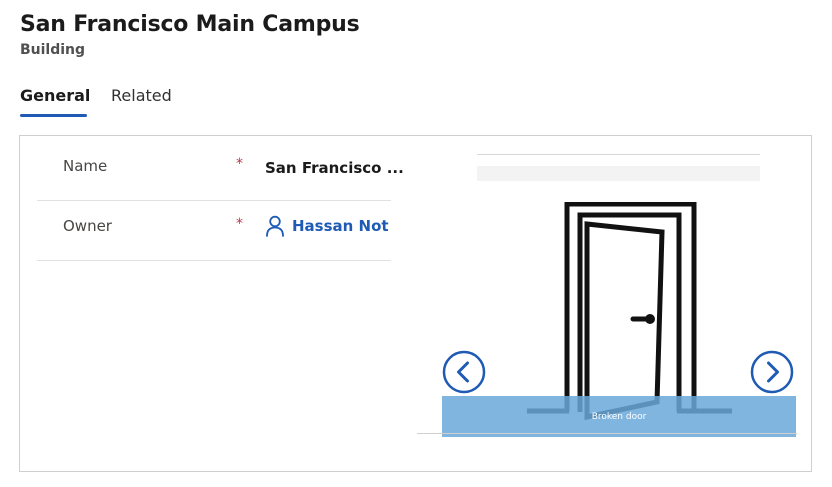  What do you see at coordinates (53, 50) in the screenshot?
I see `record-entity-type: Building` at bounding box center [53, 50].